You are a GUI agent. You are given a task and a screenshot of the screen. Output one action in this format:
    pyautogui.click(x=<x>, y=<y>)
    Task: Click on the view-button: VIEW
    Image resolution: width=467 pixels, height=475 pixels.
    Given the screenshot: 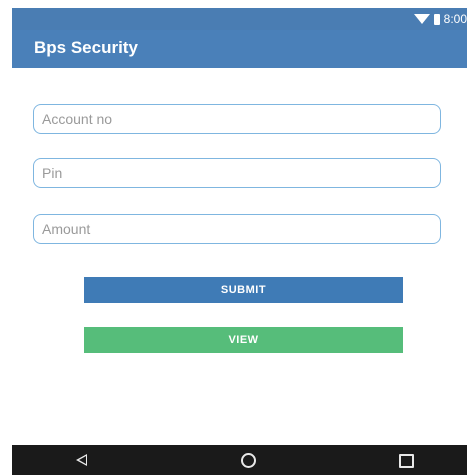 What is the action you would take?
    pyautogui.click(x=243, y=340)
    